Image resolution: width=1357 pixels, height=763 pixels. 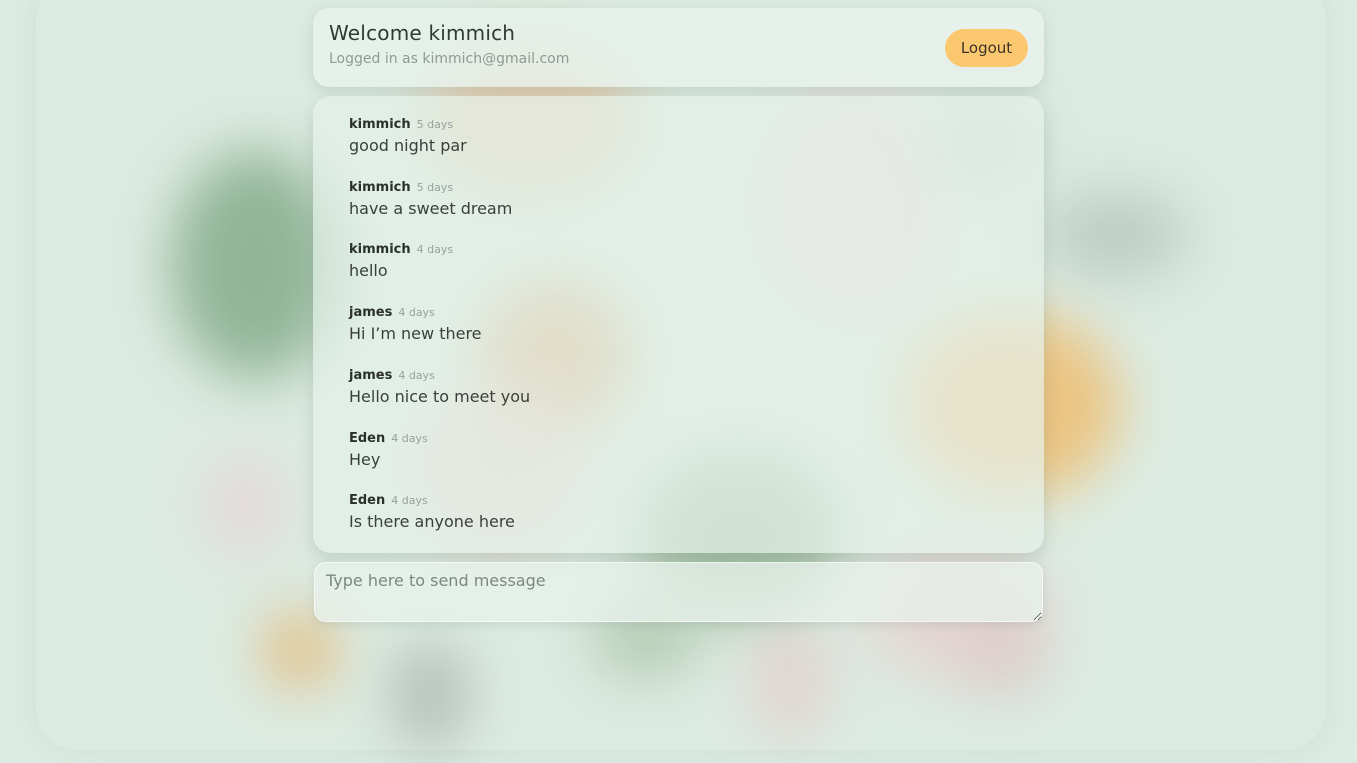 What do you see at coordinates (415, 322) in the screenshot?
I see `message-item: james 4 days Hi I’m new there` at bounding box center [415, 322].